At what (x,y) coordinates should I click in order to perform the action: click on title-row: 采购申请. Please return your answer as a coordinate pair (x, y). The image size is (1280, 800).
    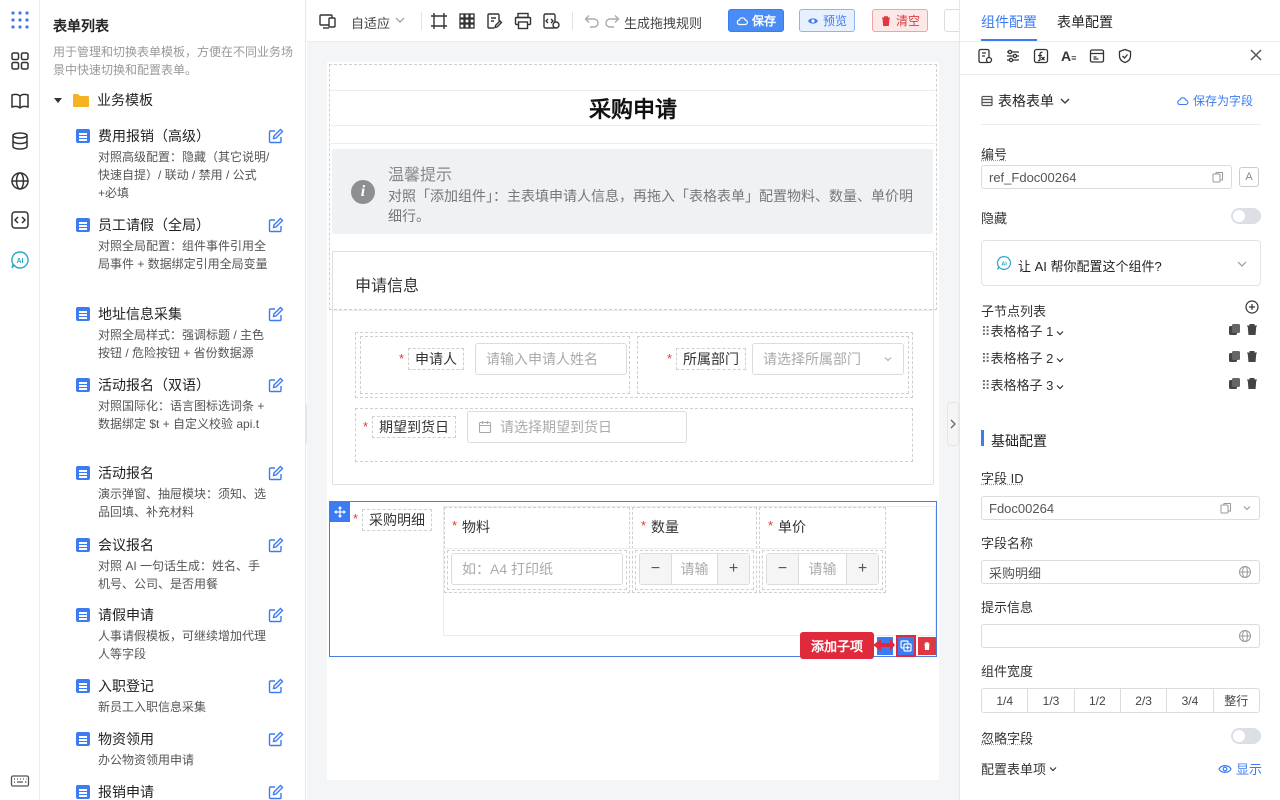
    Looking at the image, I should click on (633, 108).